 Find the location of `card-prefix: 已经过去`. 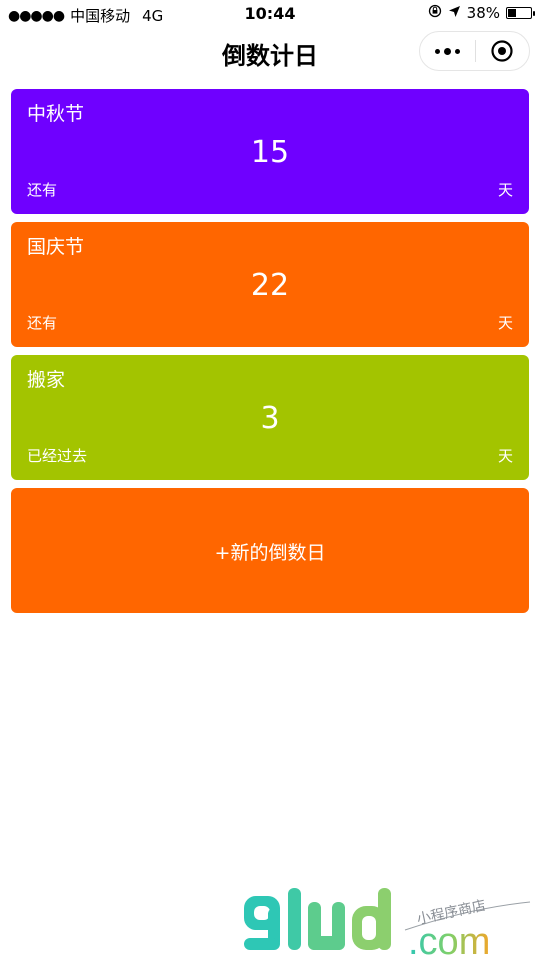

card-prefix: 已经过去 is located at coordinates (57, 456).